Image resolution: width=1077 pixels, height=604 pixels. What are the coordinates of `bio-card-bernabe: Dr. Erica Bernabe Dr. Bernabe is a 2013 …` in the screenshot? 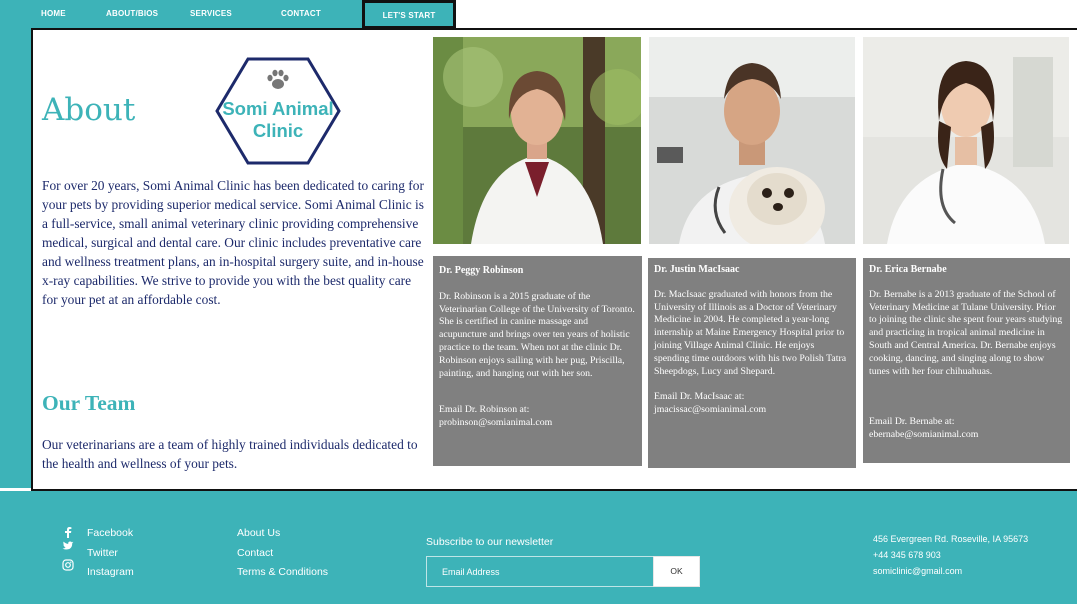 It's located at (966, 360).